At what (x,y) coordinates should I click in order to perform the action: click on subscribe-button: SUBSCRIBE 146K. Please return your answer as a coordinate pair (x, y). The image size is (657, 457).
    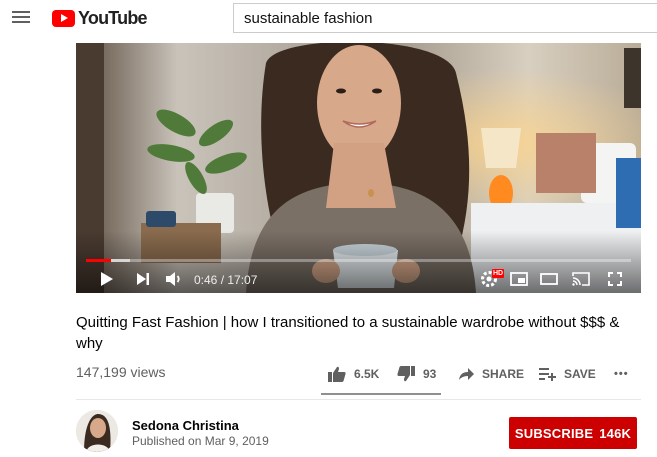
    Looking at the image, I should click on (573, 433).